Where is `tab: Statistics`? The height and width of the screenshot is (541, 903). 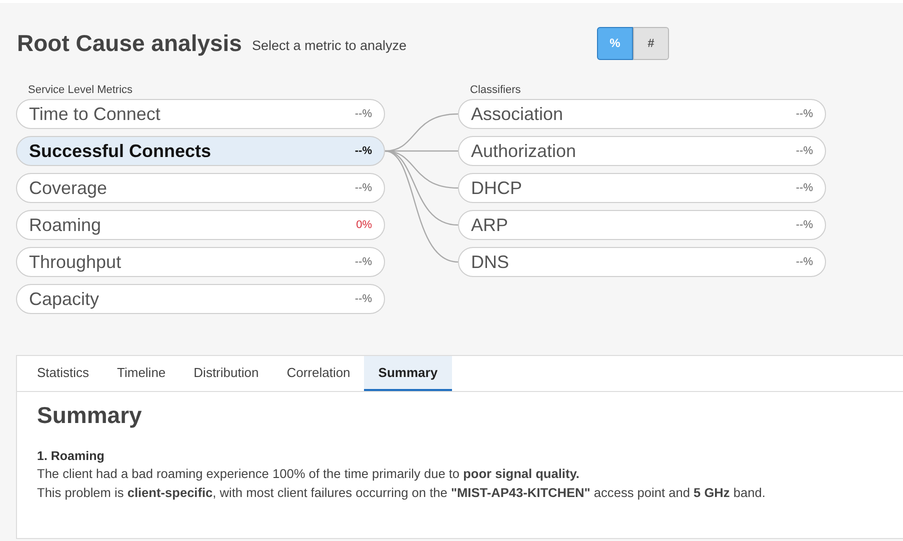 tab: Statistics is located at coordinates (63, 373).